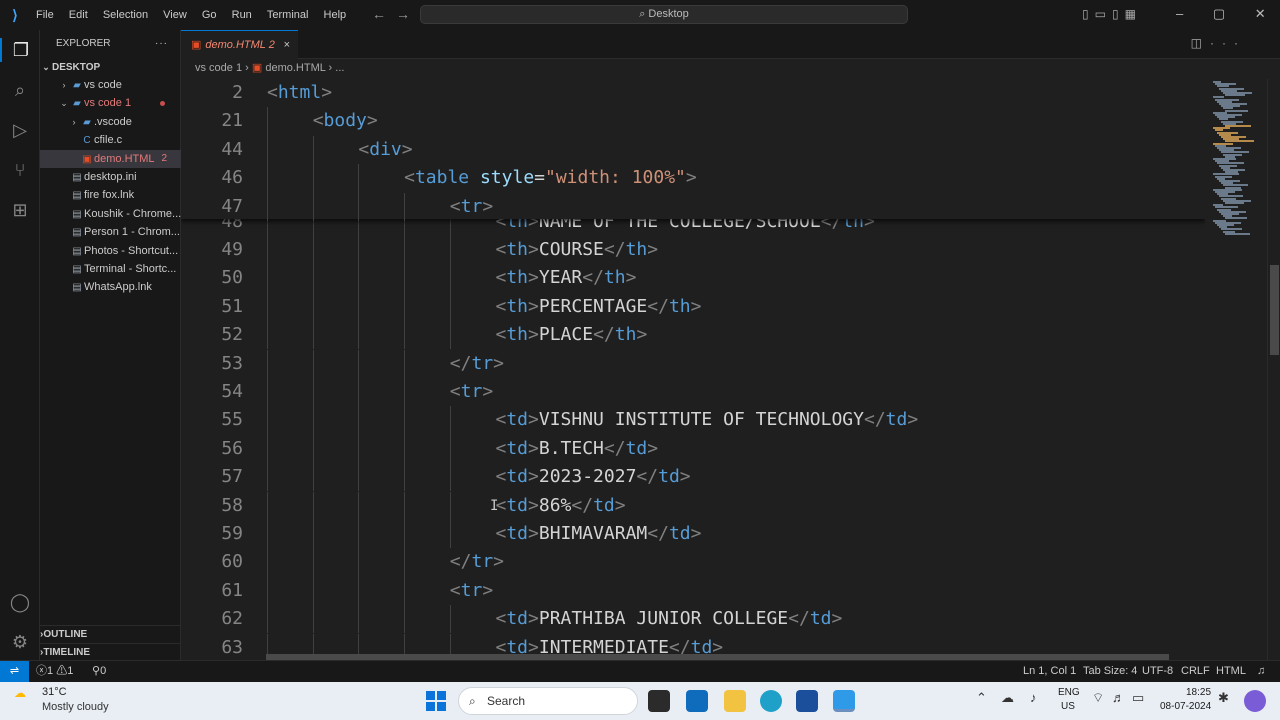 The image size is (1280, 720). What do you see at coordinates (20, 50) in the screenshot?
I see `explorer-icon: ❐` at bounding box center [20, 50].